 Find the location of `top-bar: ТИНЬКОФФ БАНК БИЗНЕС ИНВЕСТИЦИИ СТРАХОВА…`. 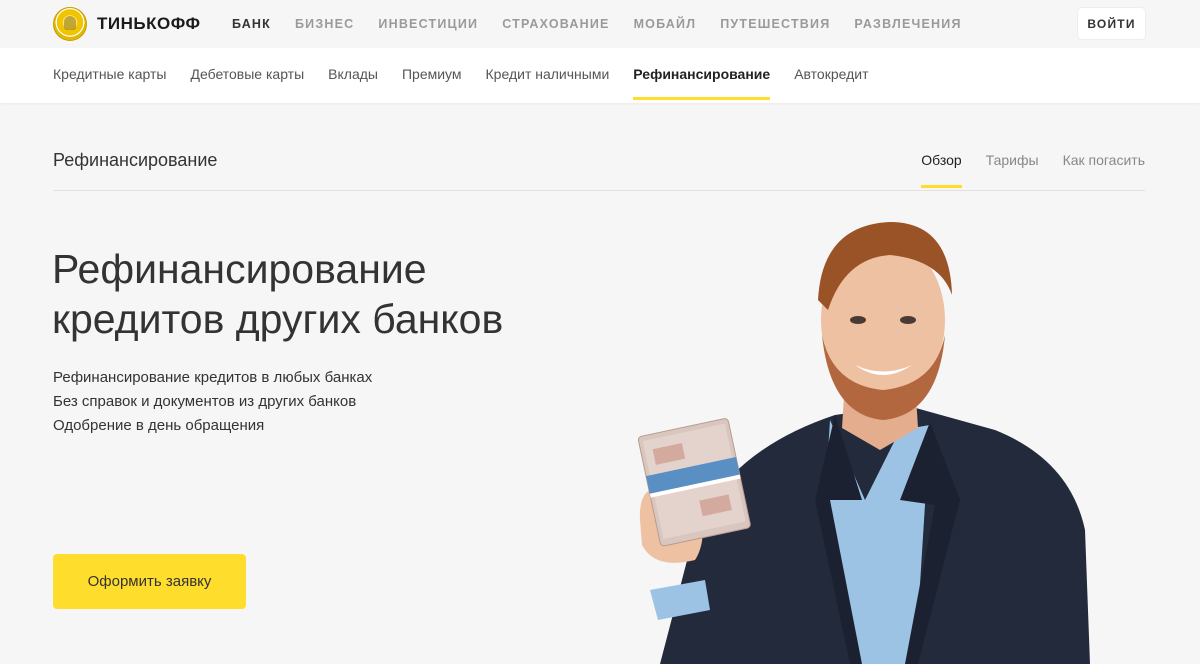

top-bar: ТИНЬКОФФ БАНК БИЗНЕС ИНВЕСТИЦИИ СТРАХОВА… is located at coordinates (600, 24).